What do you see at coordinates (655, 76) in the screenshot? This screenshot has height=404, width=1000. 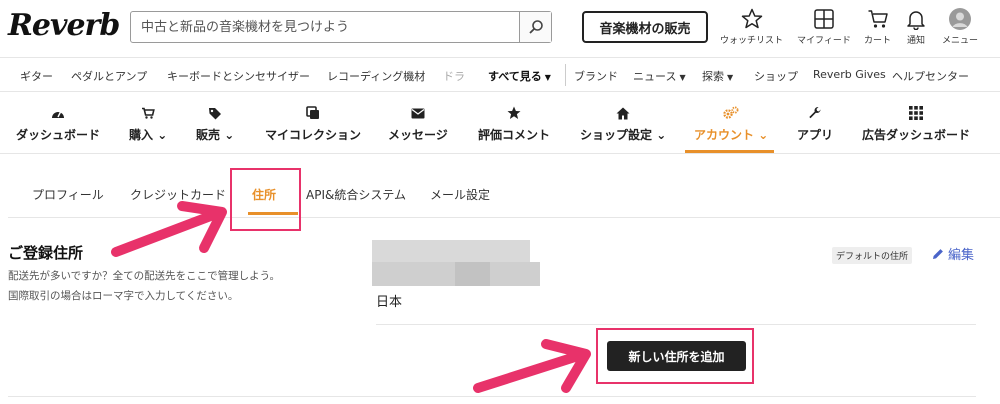 I see `nav-news-label: ニュース` at bounding box center [655, 76].